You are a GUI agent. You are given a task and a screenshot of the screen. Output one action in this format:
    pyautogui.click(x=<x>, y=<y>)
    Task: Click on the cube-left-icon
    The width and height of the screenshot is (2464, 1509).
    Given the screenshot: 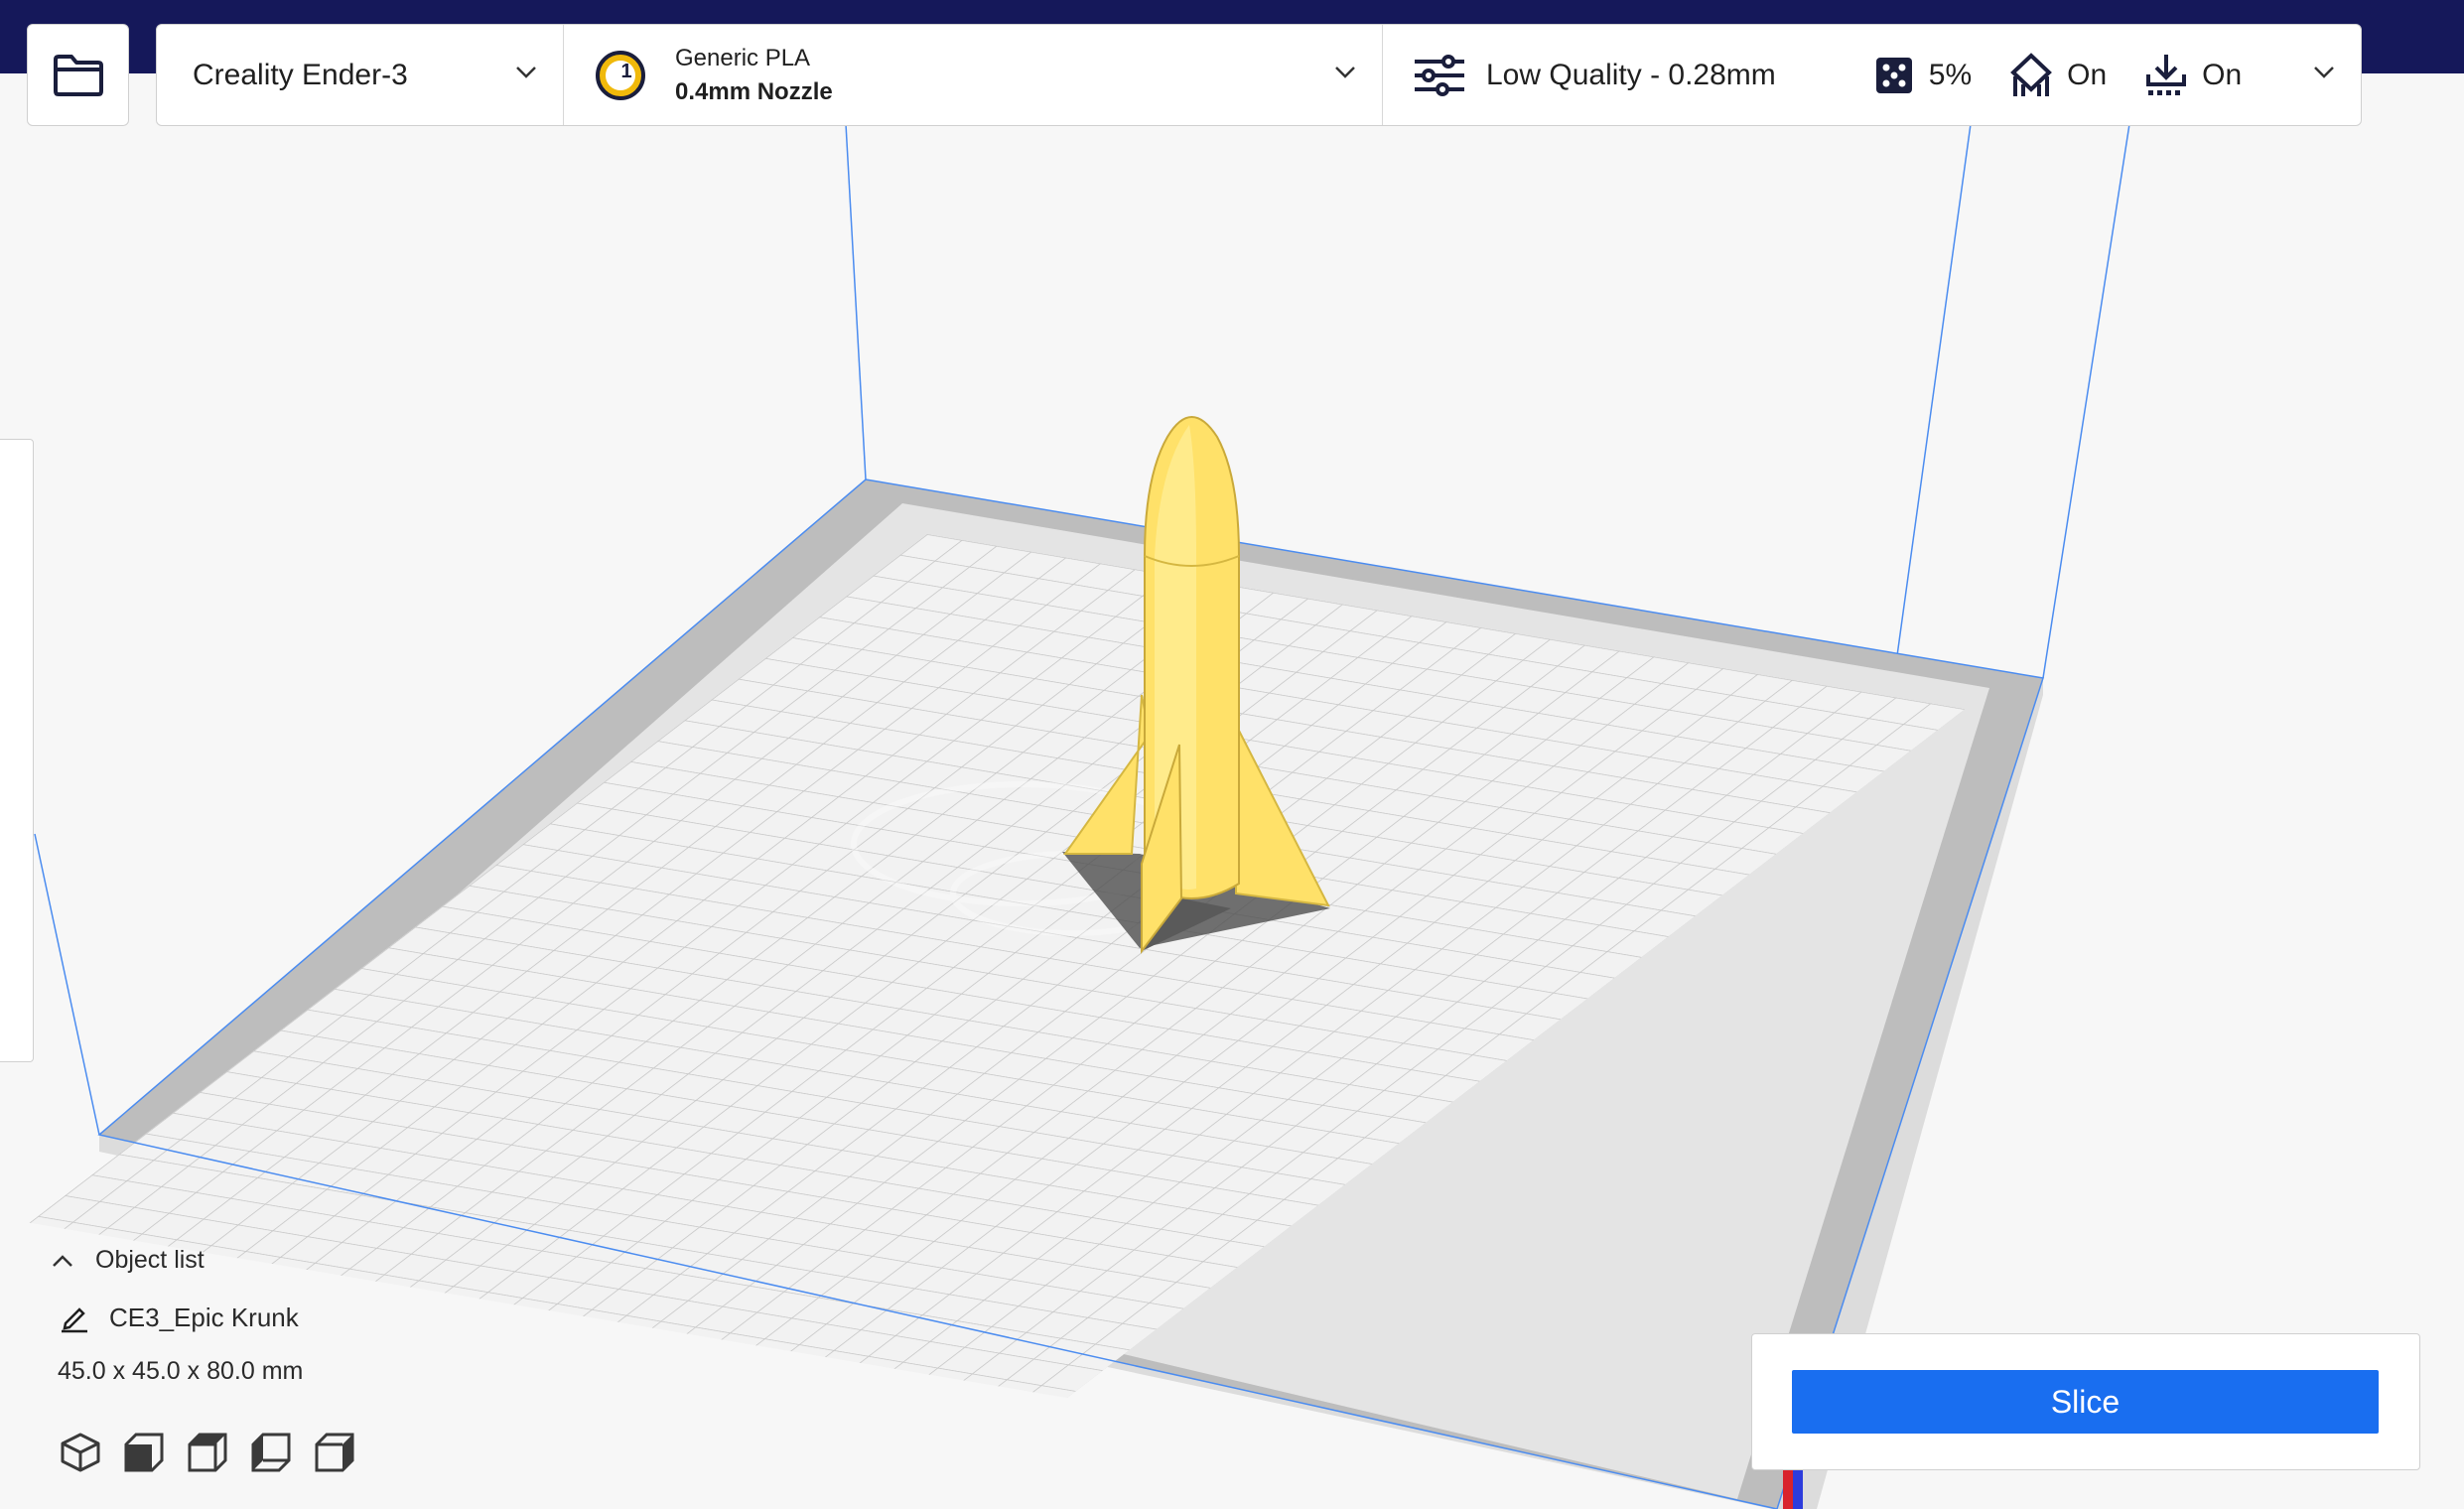 What is the action you would take?
    pyautogui.click(x=271, y=1452)
    